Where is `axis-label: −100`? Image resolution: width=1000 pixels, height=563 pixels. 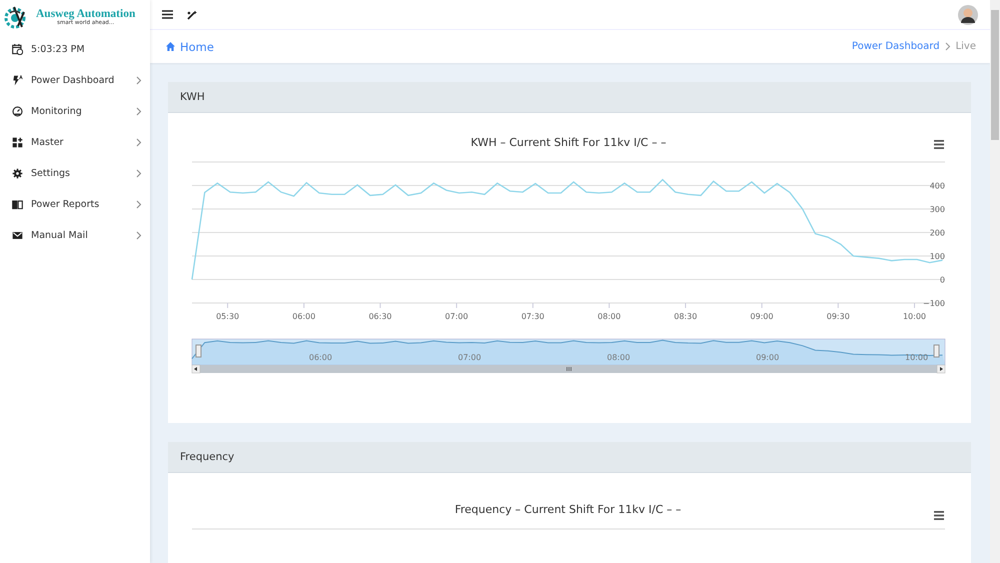 axis-label: −100 is located at coordinates (934, 303).